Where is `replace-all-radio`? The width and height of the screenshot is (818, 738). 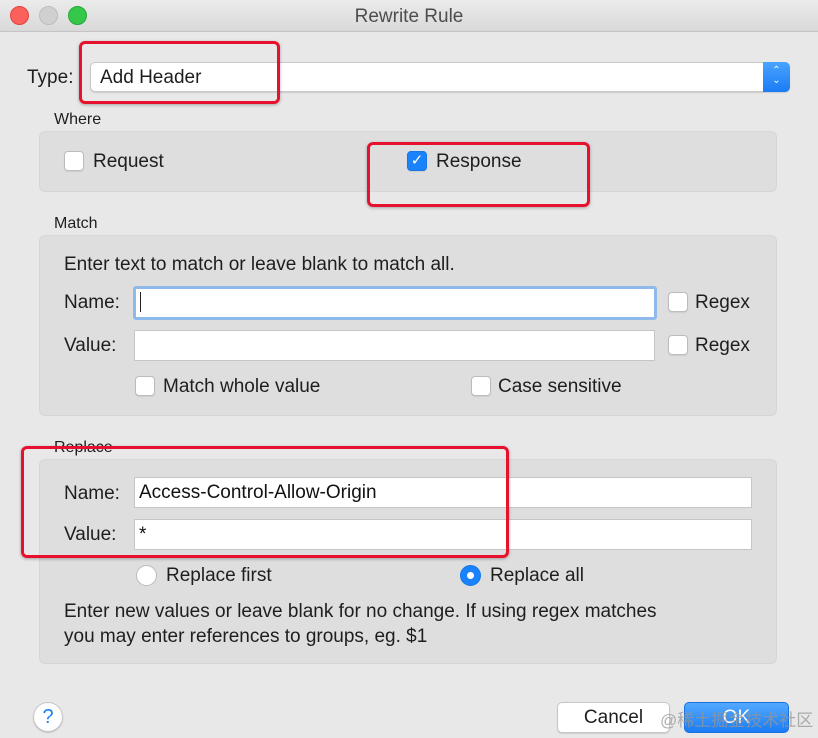
replace-all-radio is located at coordinates (470, 575).